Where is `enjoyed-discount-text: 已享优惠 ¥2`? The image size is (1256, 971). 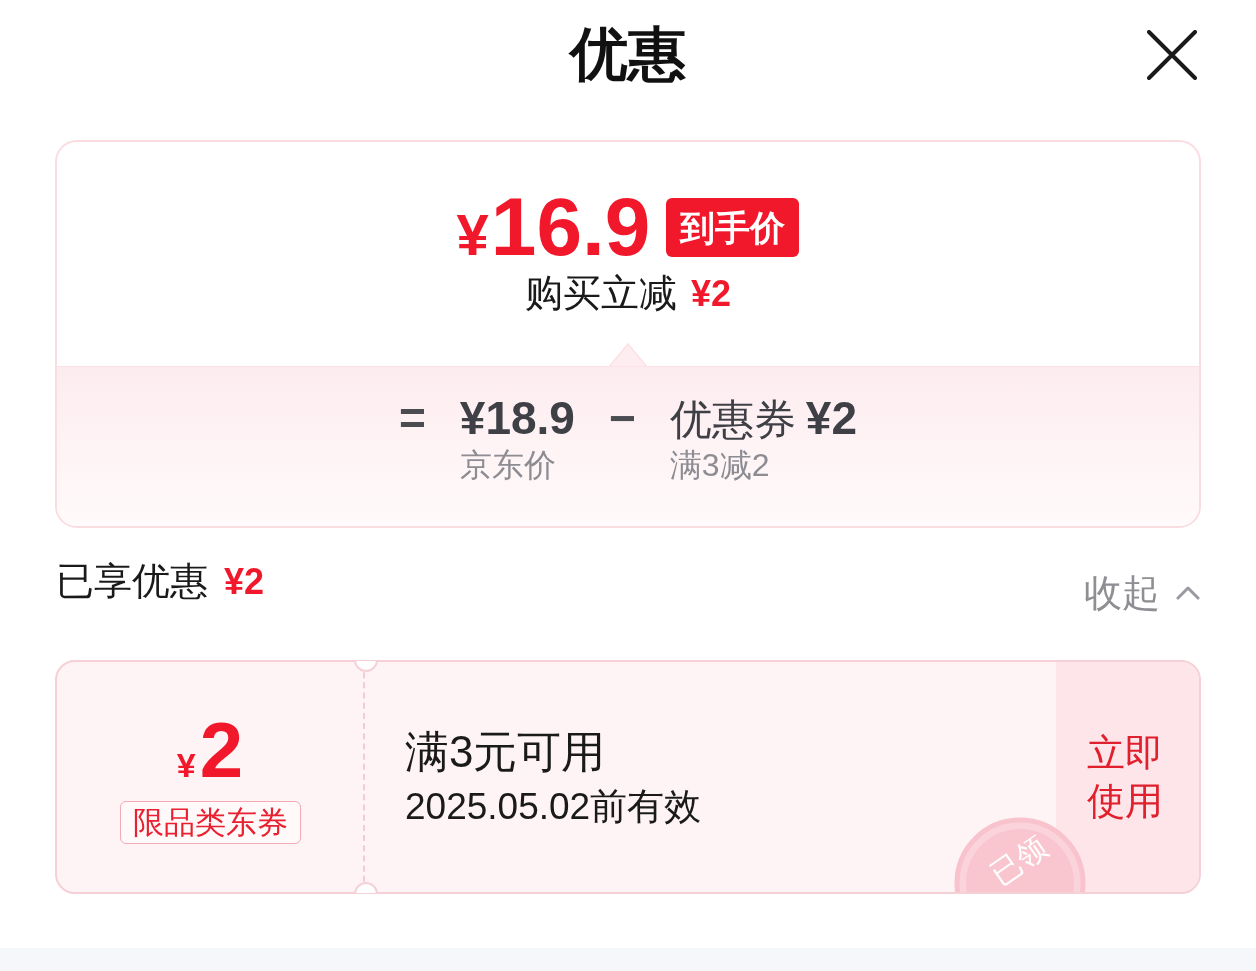
enjoyed-discount-text: 已享优惠 ¥2 is located at coordinates (160, 581).